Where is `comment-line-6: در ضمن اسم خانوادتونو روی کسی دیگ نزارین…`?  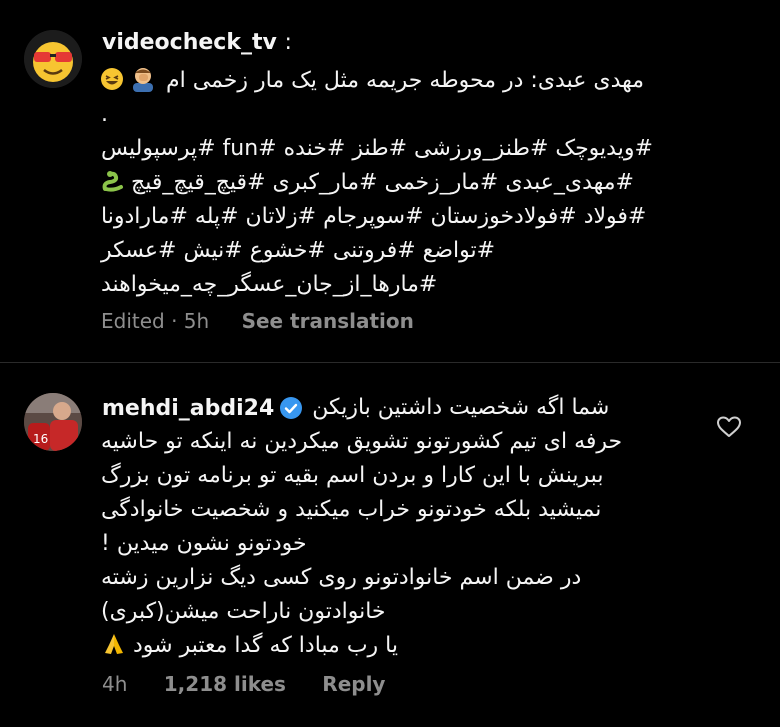 comment-line-6: در ضمن اسم خانوادتونو روی کسی دیگ نزارین… is located at coordinates (341, 577).